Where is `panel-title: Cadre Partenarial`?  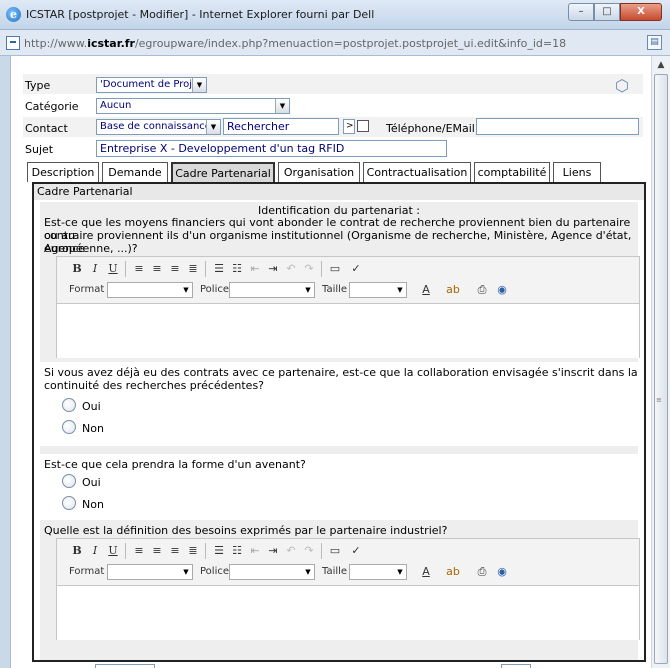
panel-title: Cadre Partenarial is located at coordinates (339, 192).